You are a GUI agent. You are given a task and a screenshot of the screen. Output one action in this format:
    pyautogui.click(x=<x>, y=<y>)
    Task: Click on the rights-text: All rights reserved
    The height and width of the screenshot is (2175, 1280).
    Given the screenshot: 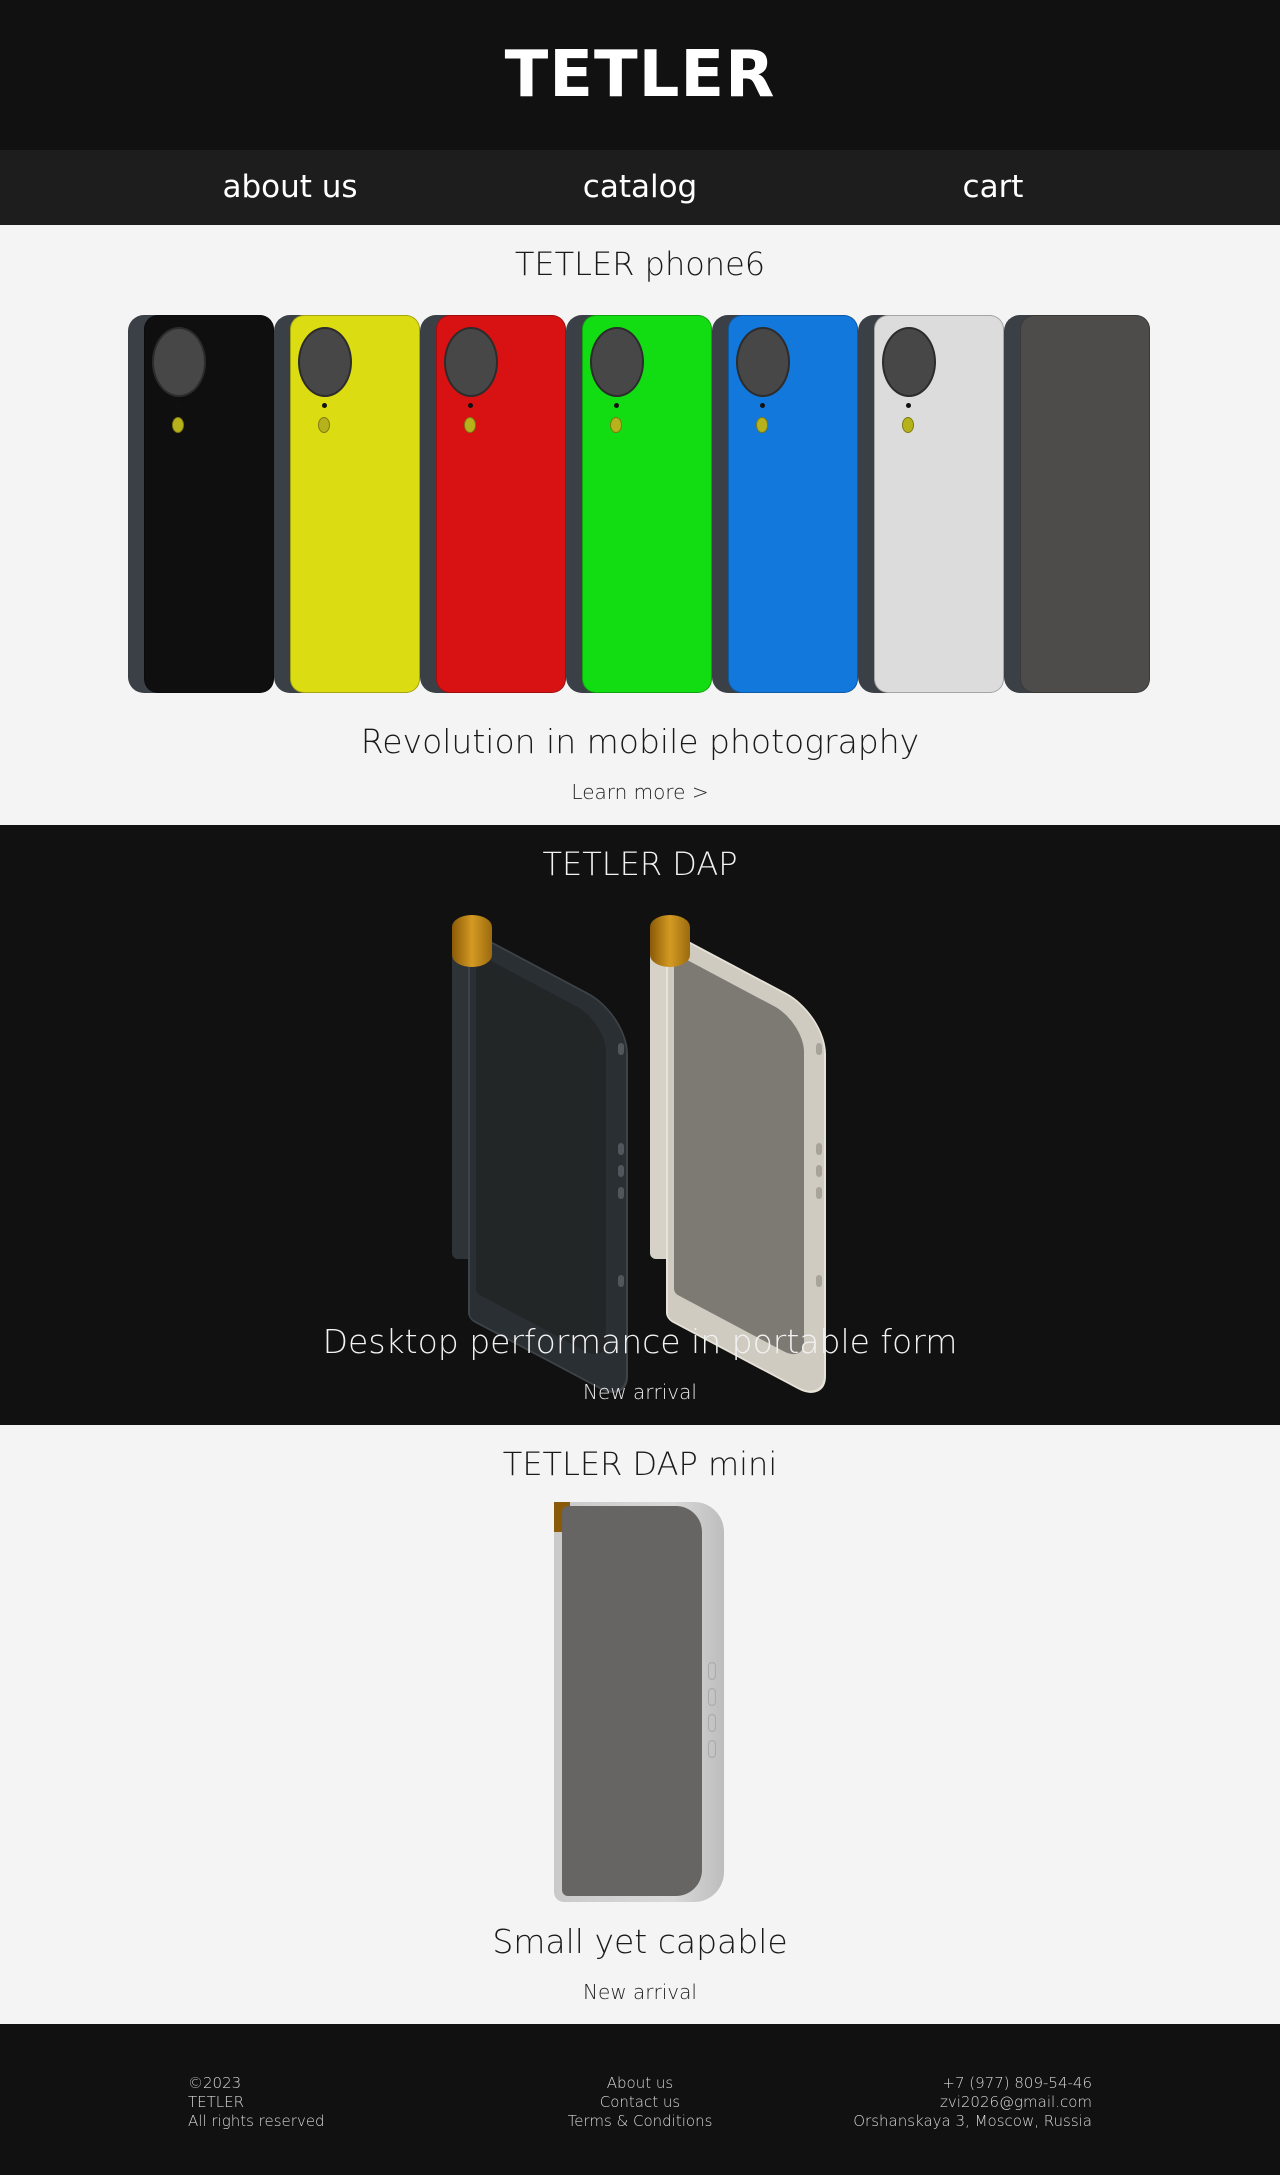 What is the action you would take?
    pyautogui.click(x=256, y=2121)
    